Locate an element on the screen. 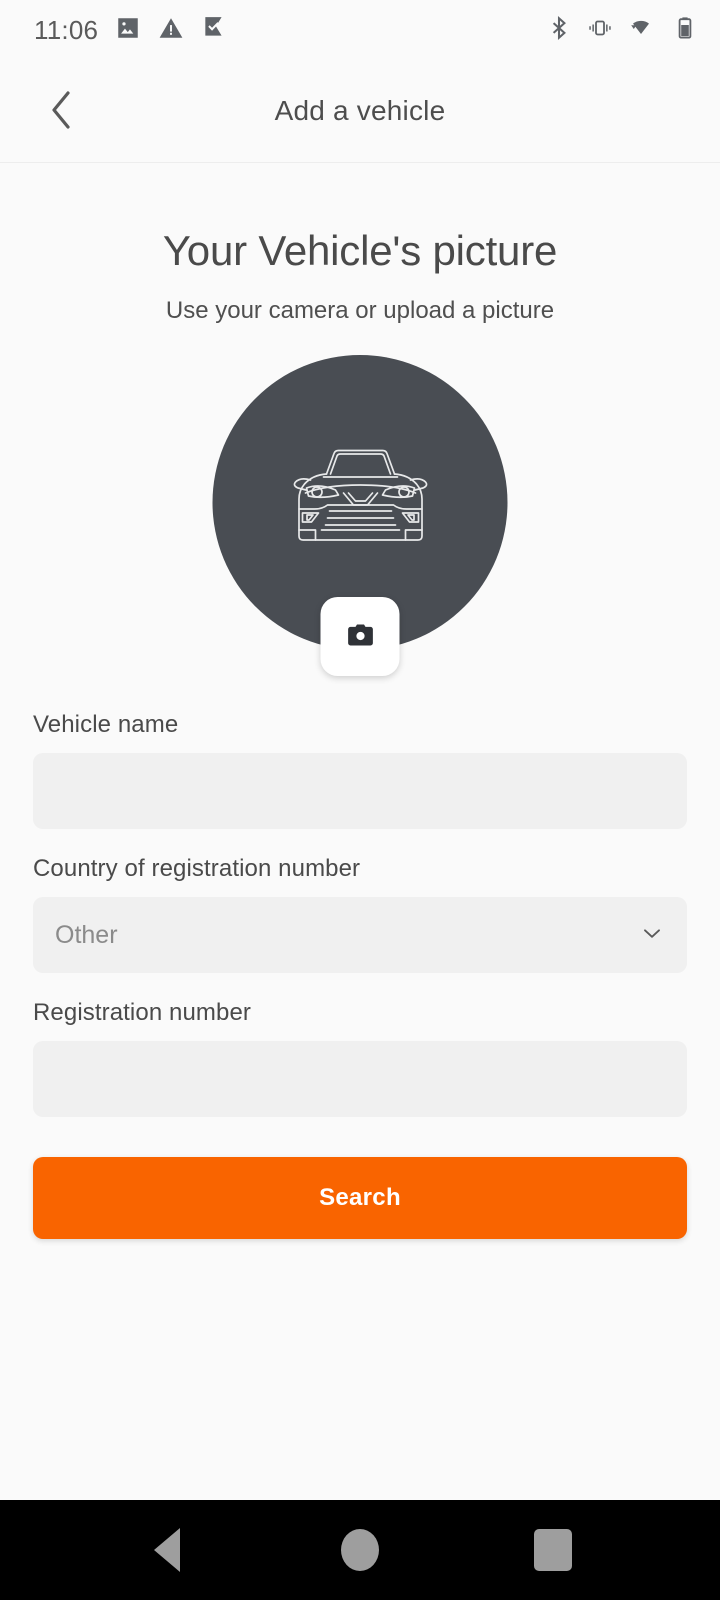  page-title: Add a vehicle is located at coordinates (360, 110).